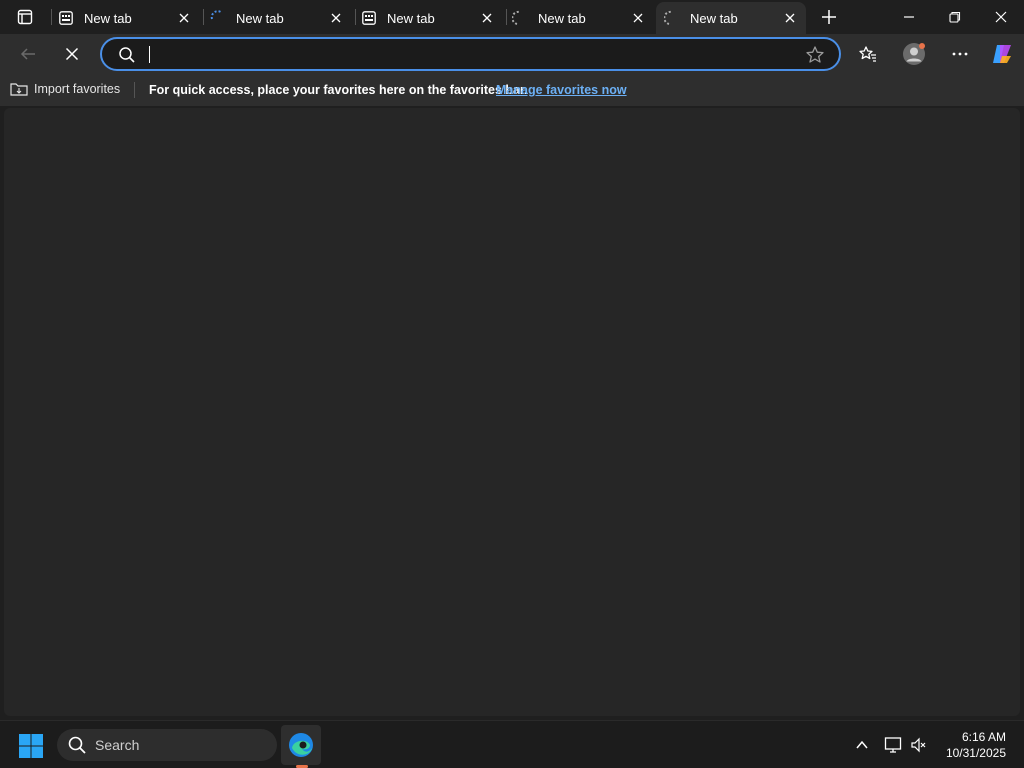 The width and height of the screenshot is (1024, 768). I want to click on tab-actions-button, so click(25, 17).